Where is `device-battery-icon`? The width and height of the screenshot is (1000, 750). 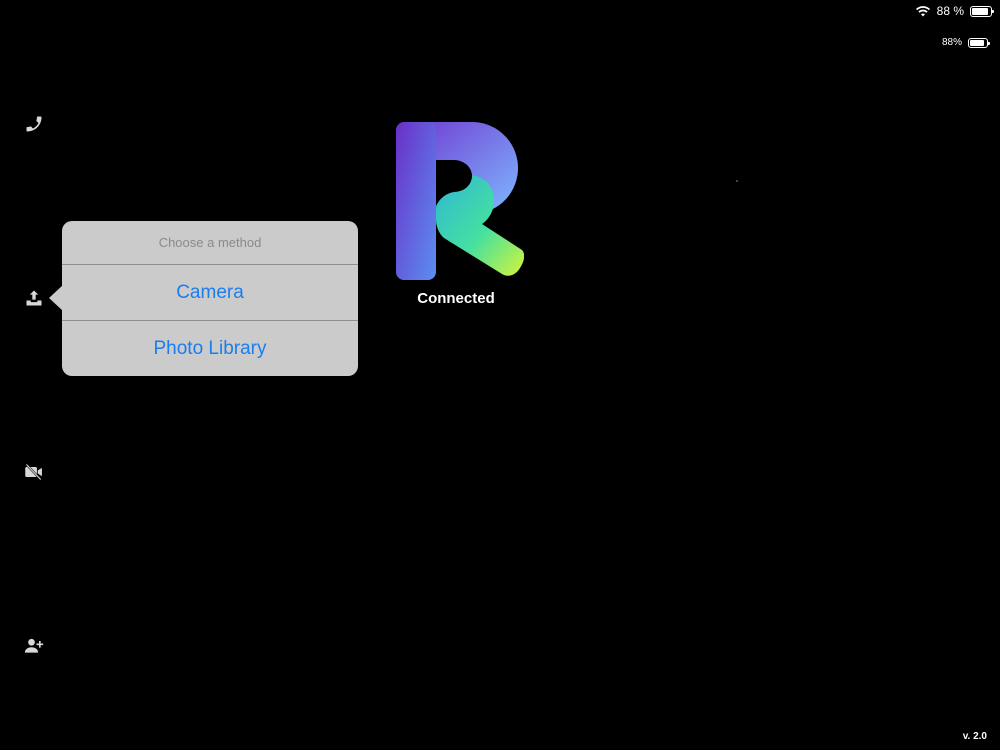
device-battery-icon is located at coordinates (979, 42).